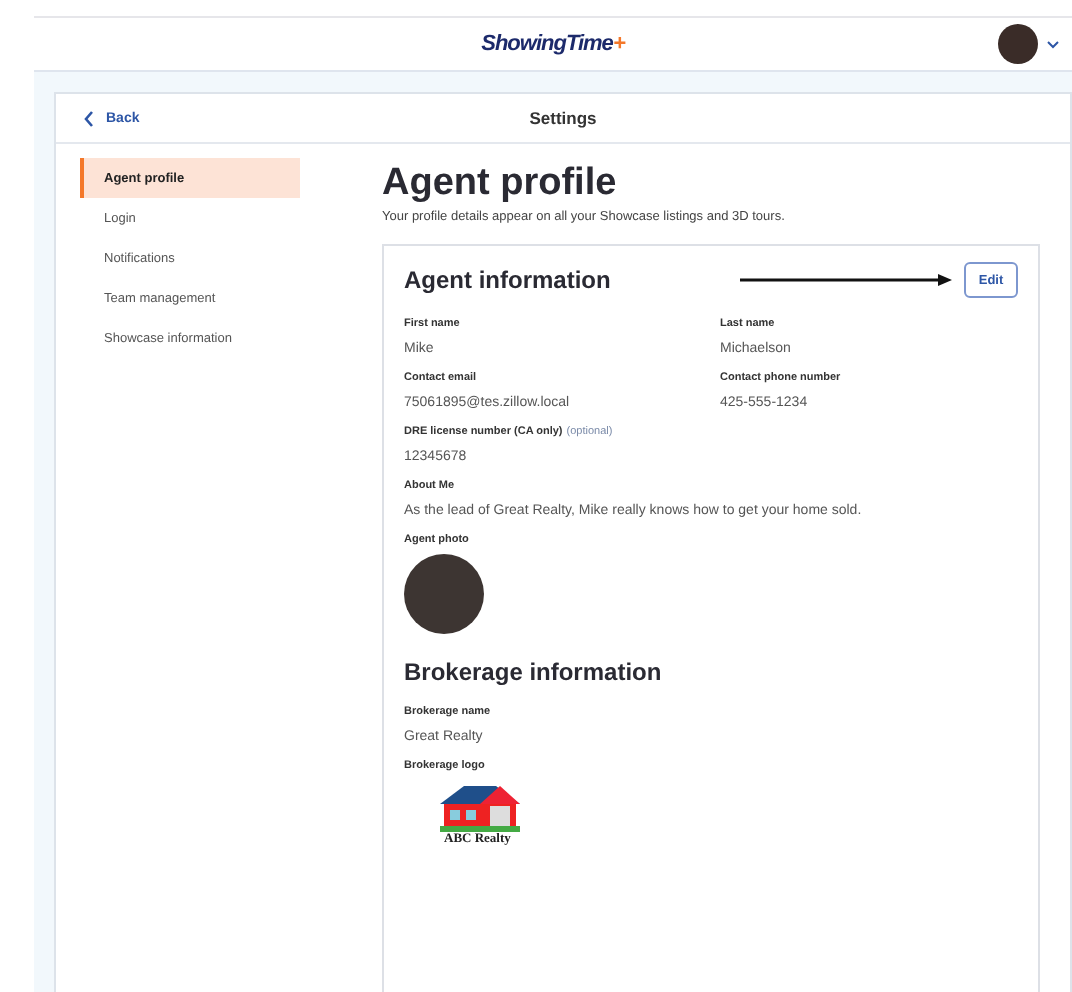  Describe the element at coordinates (1018, 44) in the screenshot. I see `avatar` at that location.